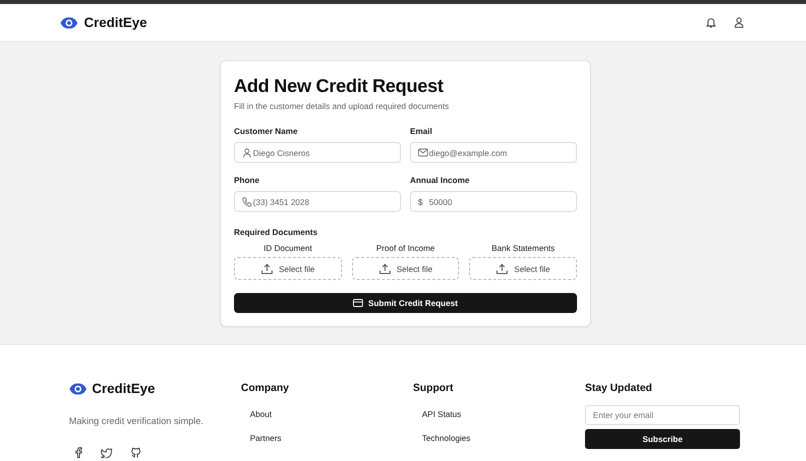 This screenshot has height=461, width=806. What do you see at coordinates (265, 388) in the screenshot?
I see `footer-heading: Company` at bounding box center [265, 388].